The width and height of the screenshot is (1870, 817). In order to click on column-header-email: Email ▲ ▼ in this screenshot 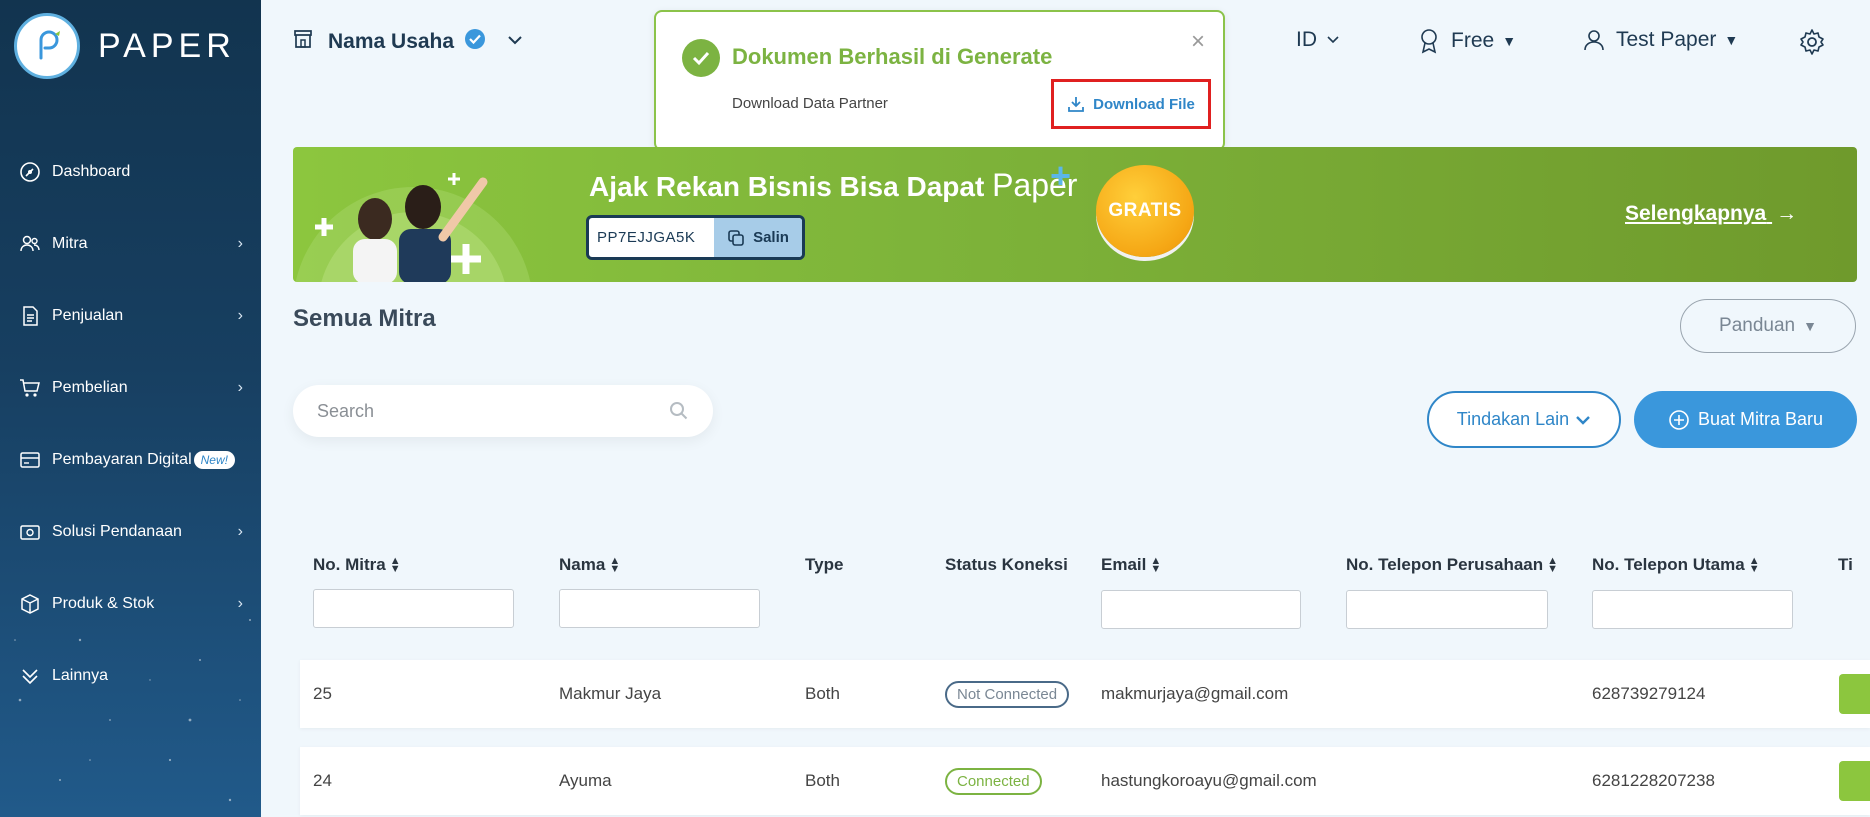, I will do `click(1131, 565)`.